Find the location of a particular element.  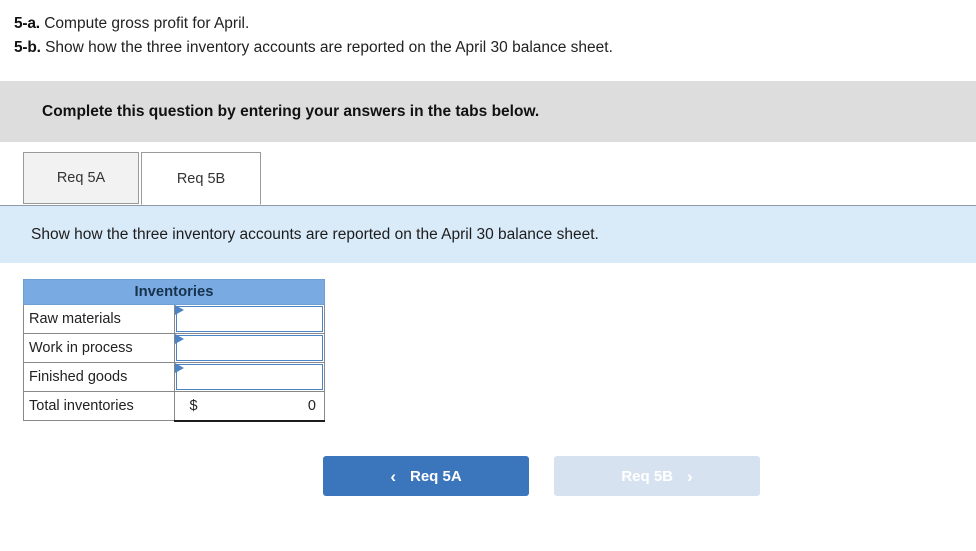

tab-req-5b-label: Req 5B is located at coordinates (201, 178).